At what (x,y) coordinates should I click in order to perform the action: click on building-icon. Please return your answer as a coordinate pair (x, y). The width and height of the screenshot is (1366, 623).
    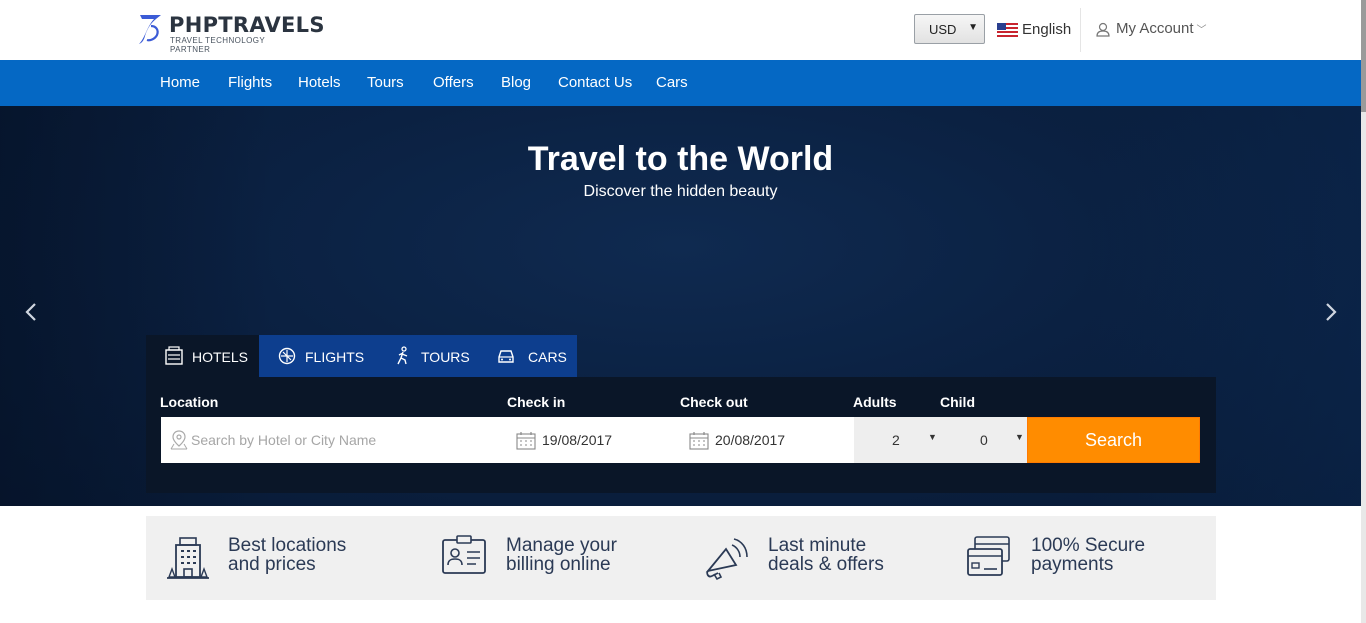
    Looking at the image, I should click on (188, 558).